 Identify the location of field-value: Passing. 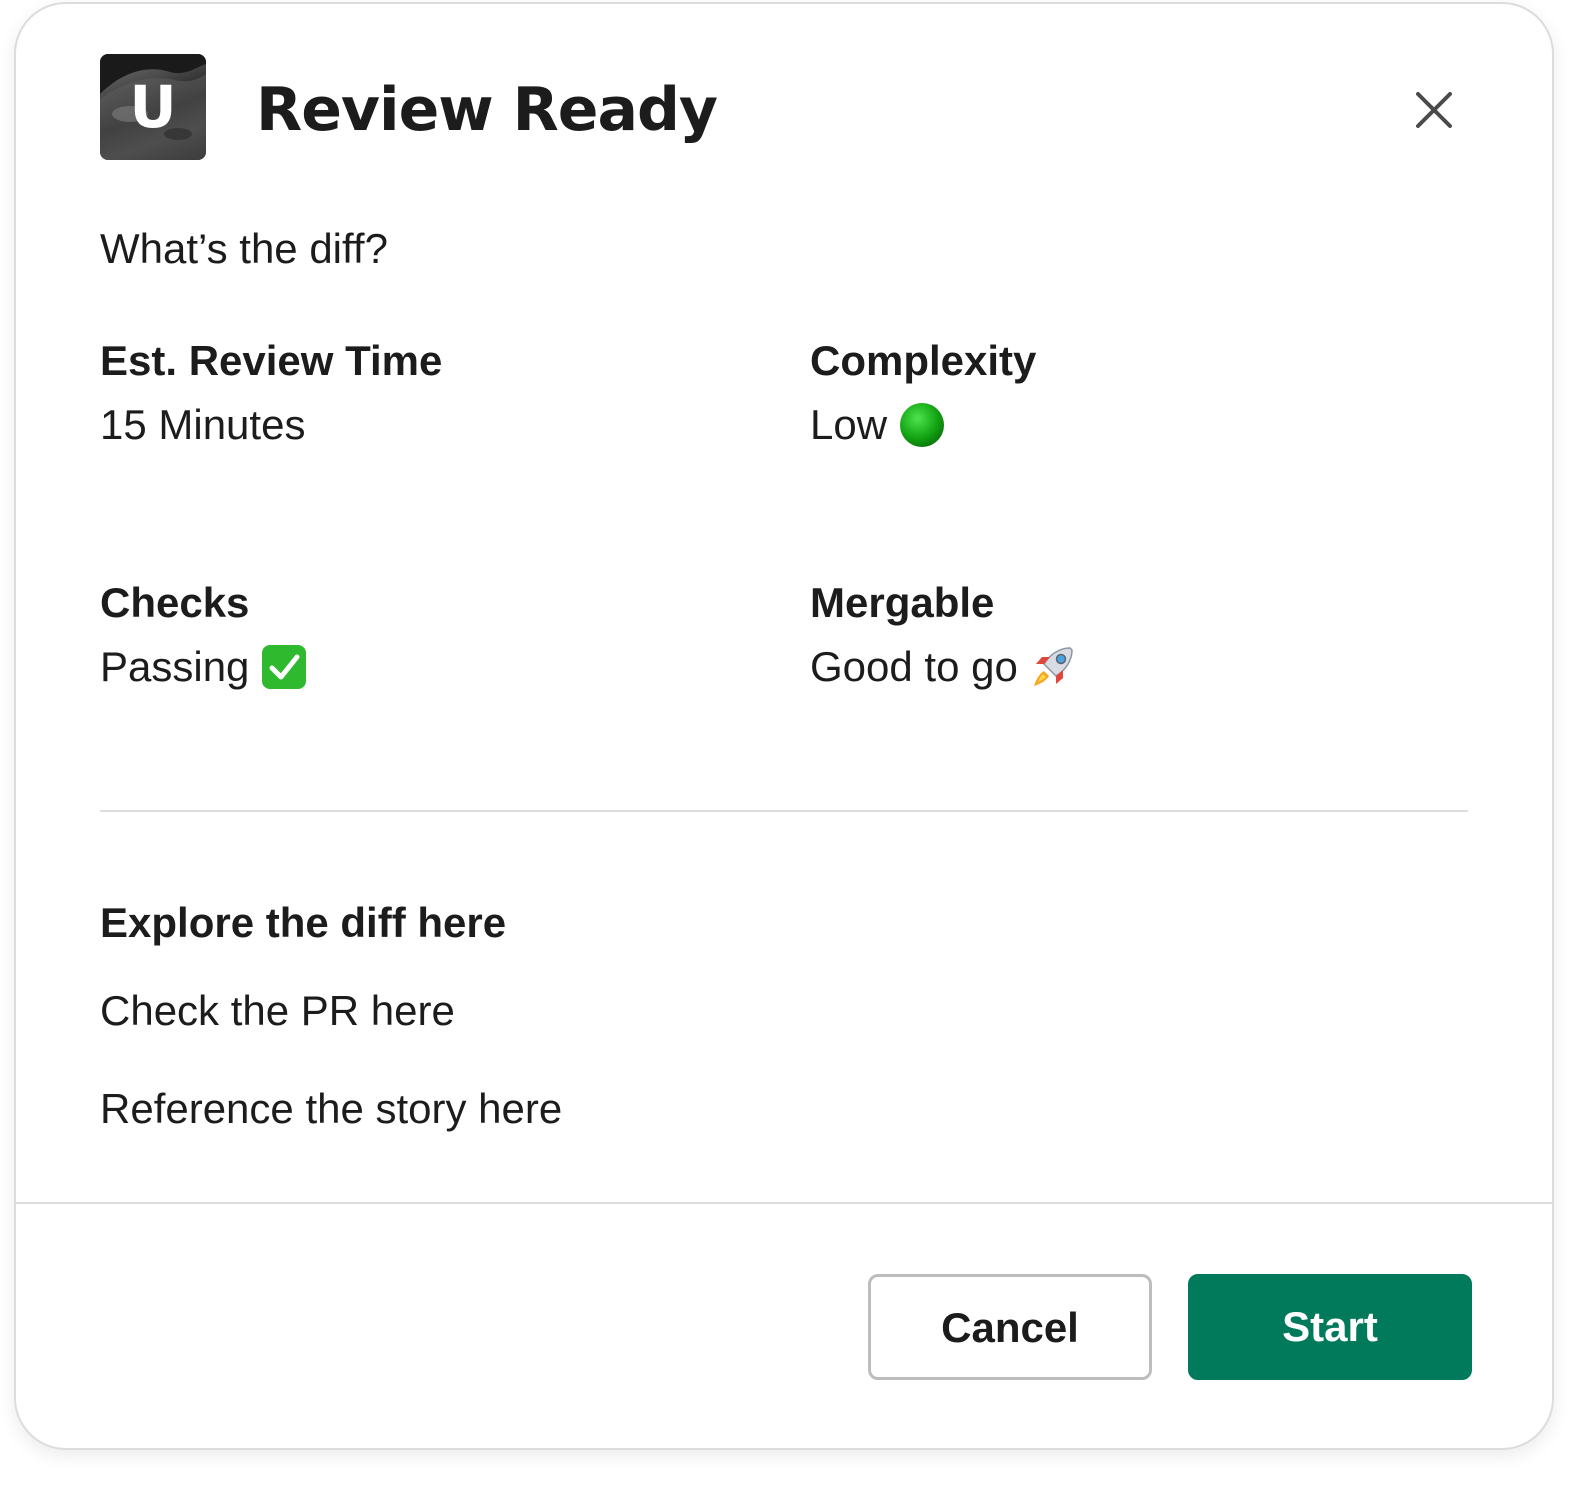
(420, 667).